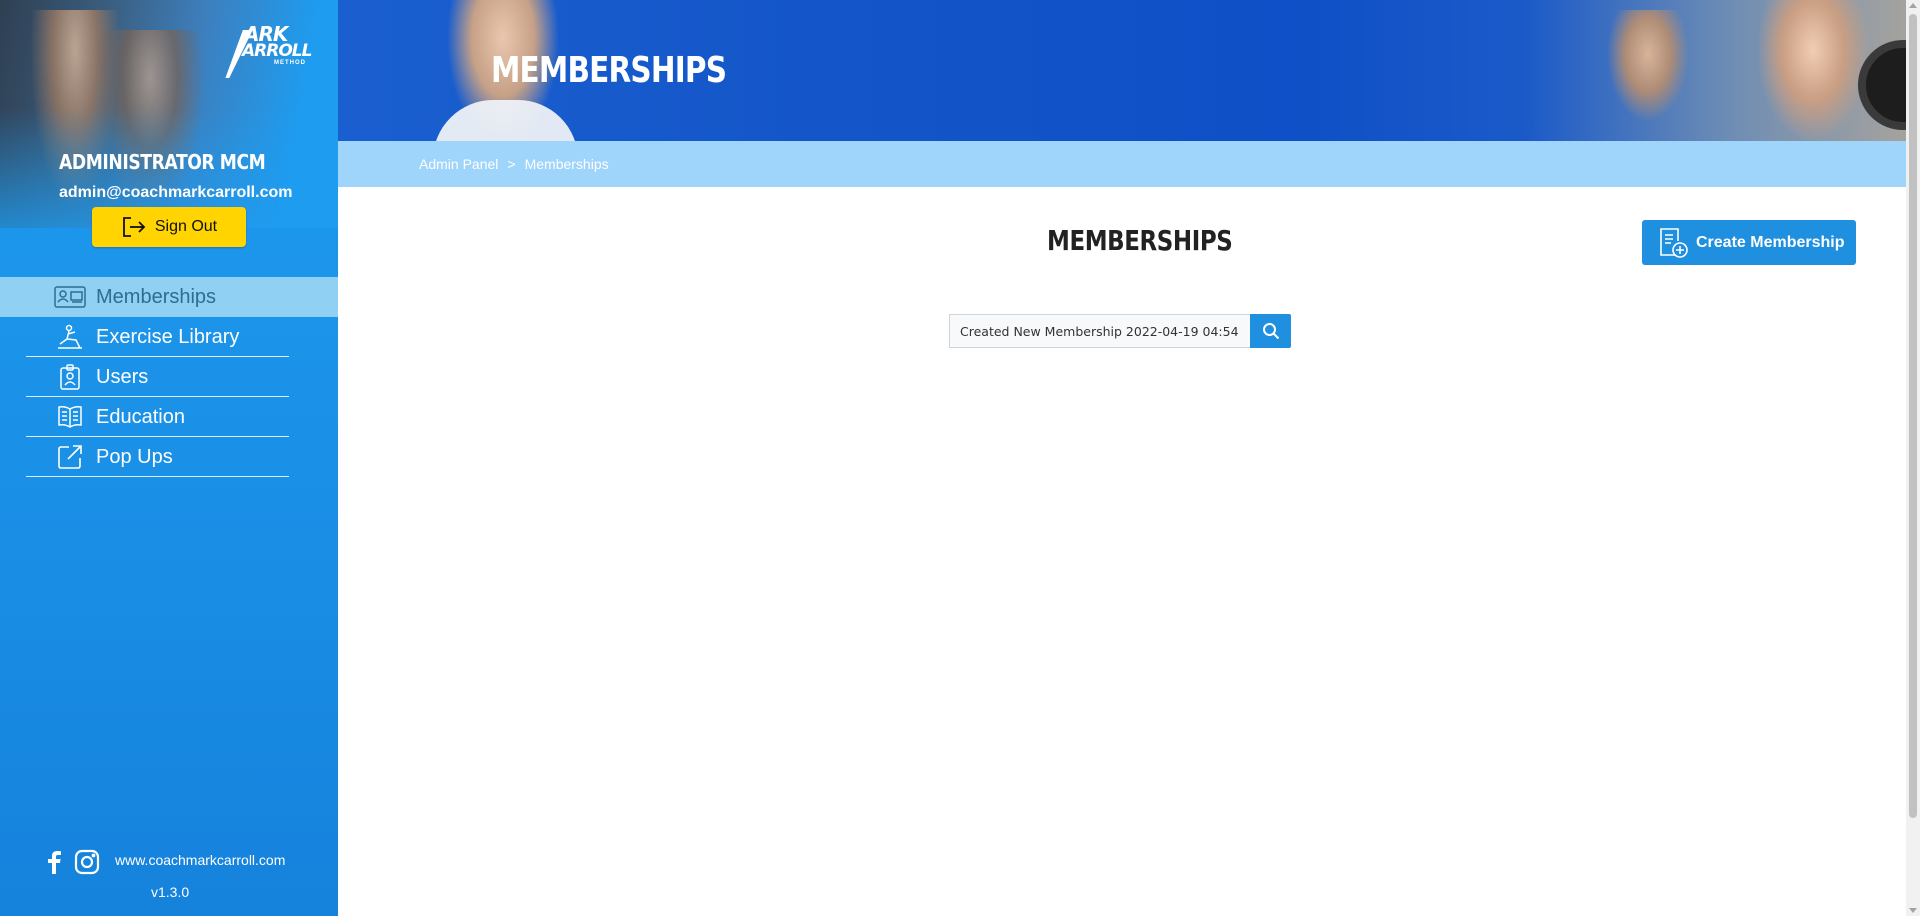 The image size is (1920, 916). Describe the element at coordinates (290, 63) in the screenshot. I see `logo-sub: METHOD` at that location.